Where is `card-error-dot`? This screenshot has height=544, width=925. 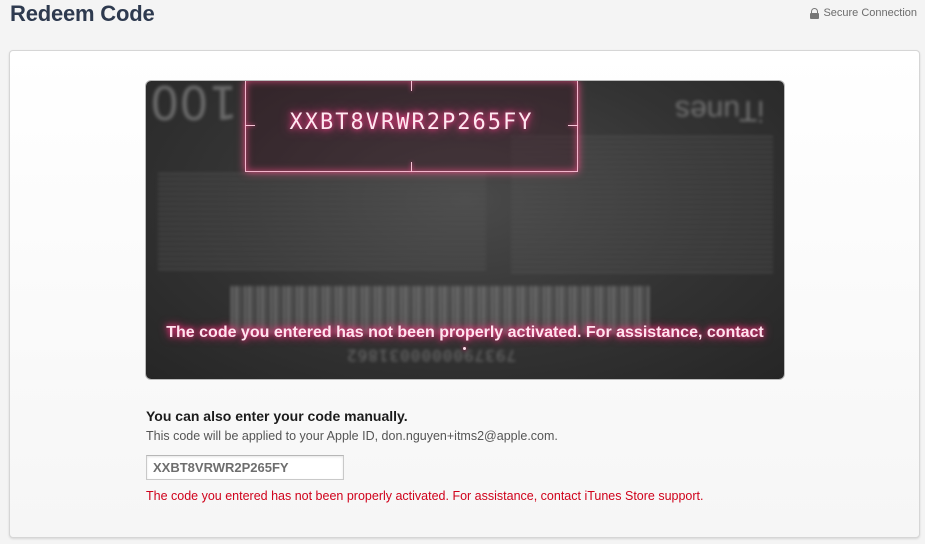
card-error-dot is located at coordinates (464, 348).